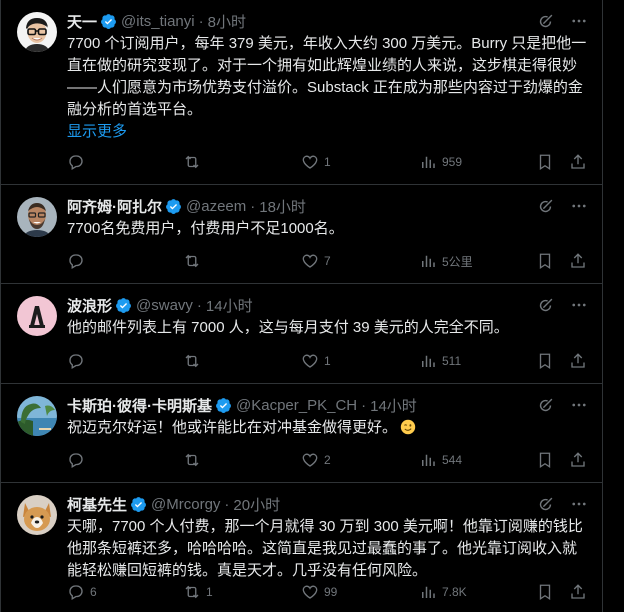  What do you see at coordinates (327, 162) in the screenshot?
I see `like-count: 1` at bounding box center [327, 162].